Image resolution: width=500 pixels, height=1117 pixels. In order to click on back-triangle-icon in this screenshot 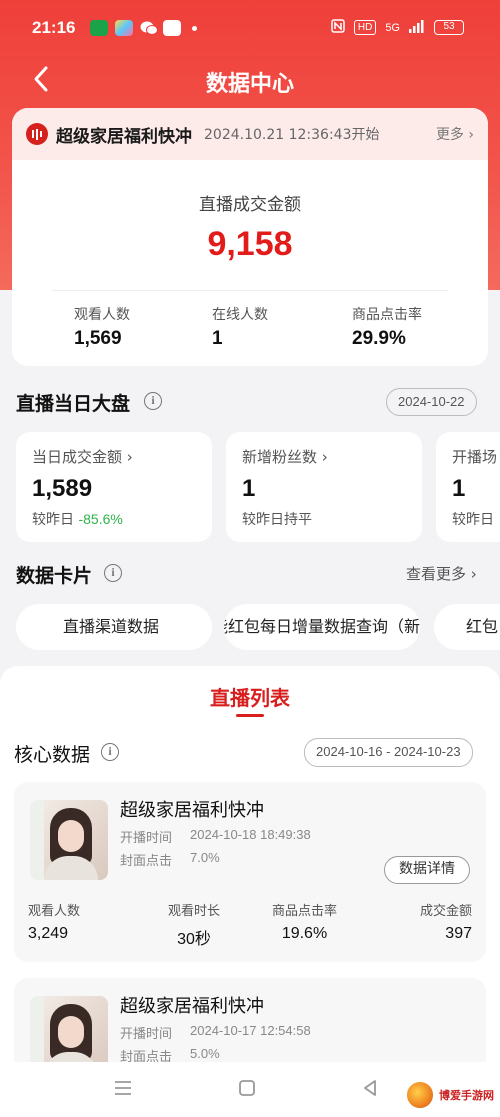, I will do `click(370, 1090)`.